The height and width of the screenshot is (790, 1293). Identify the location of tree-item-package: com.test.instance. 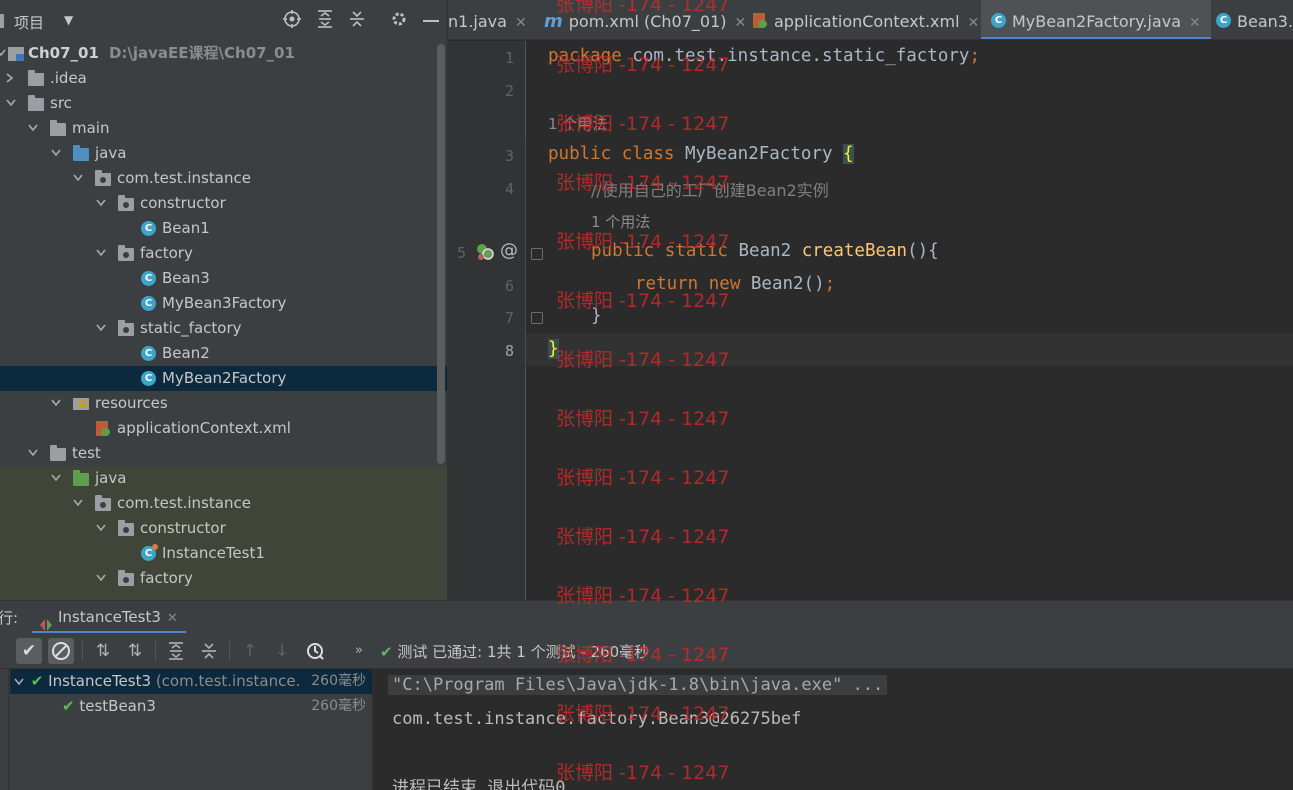
(223, 178).